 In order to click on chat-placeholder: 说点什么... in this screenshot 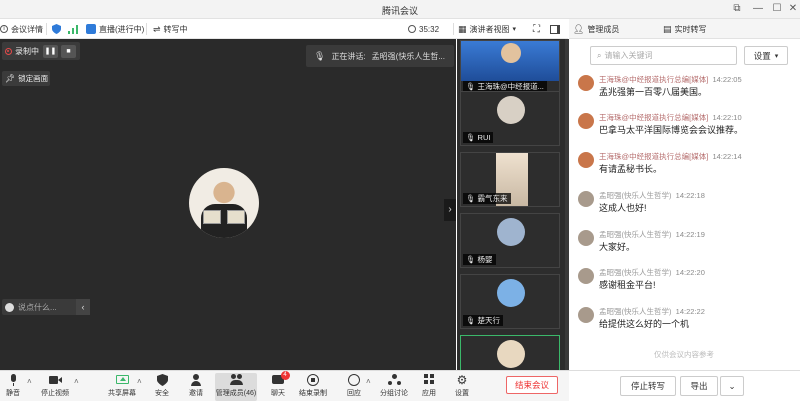, I will do `click(37, 307)`.